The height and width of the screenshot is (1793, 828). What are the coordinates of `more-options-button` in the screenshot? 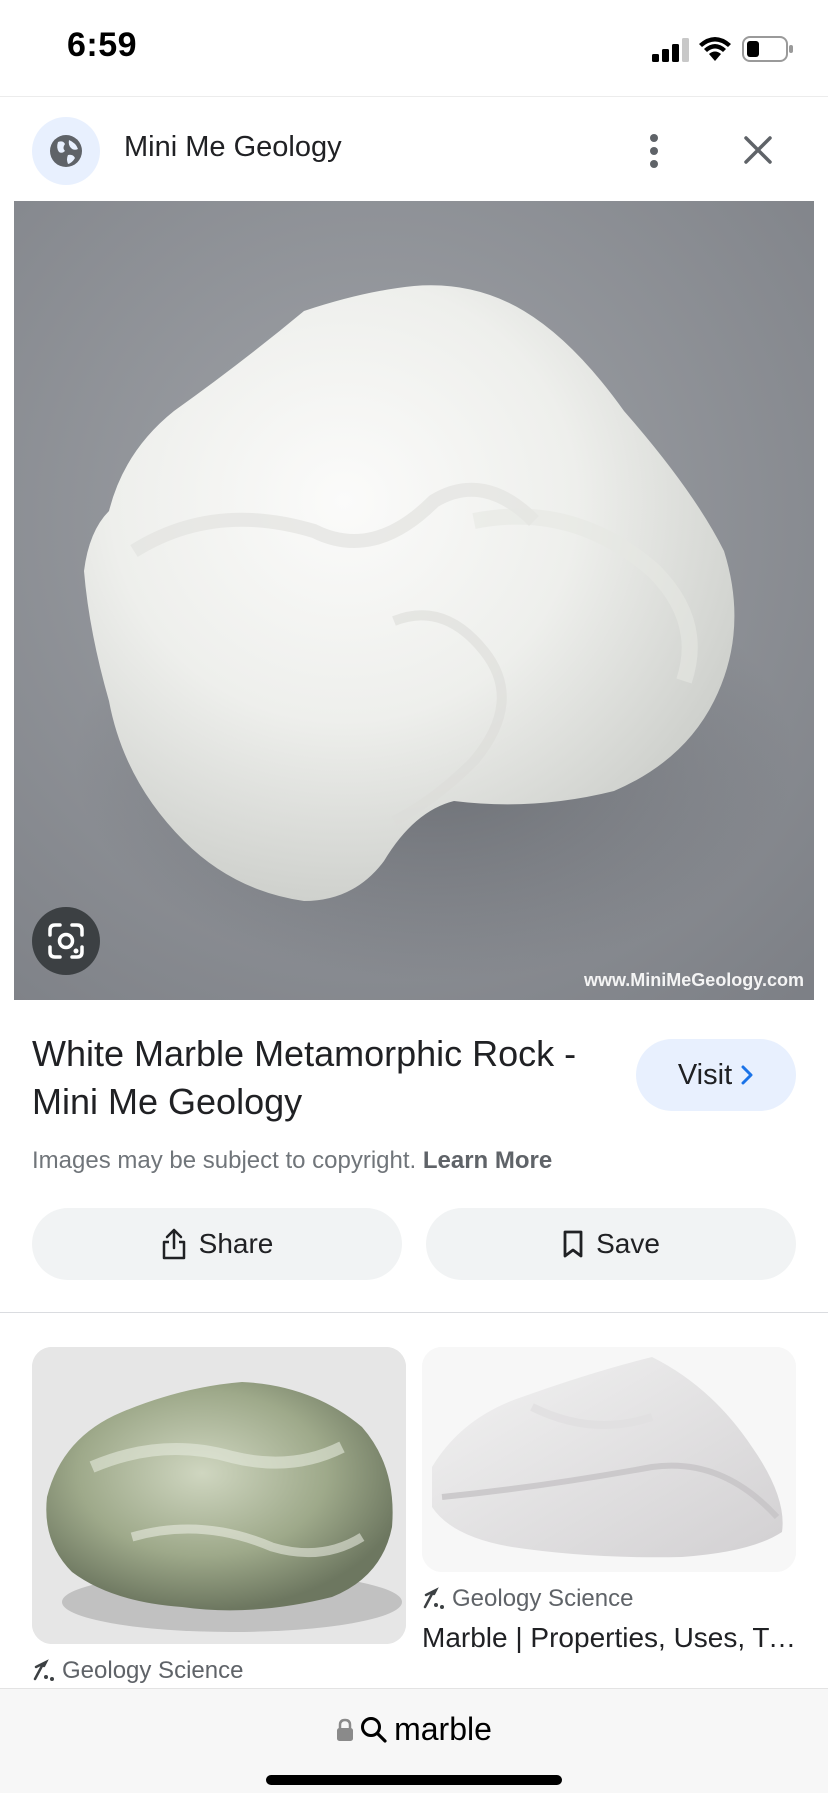 It's located at (654, 151).